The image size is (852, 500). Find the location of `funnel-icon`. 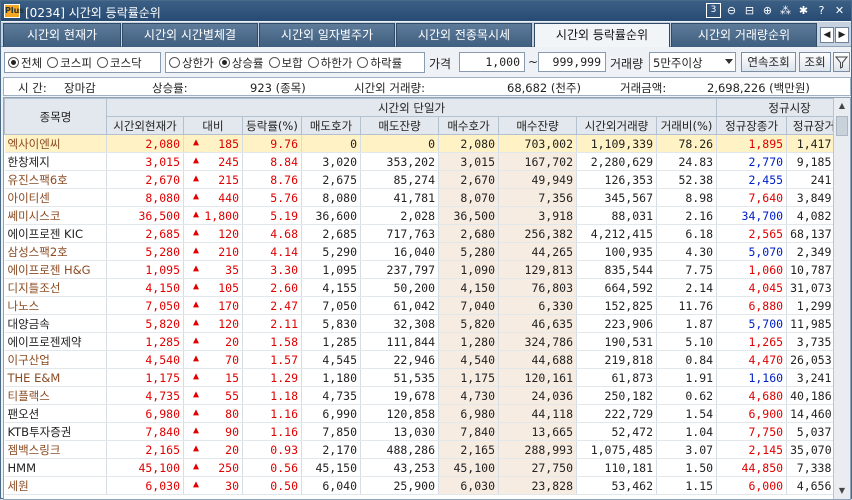

funnel-icon is located at coordinates (841, 62).